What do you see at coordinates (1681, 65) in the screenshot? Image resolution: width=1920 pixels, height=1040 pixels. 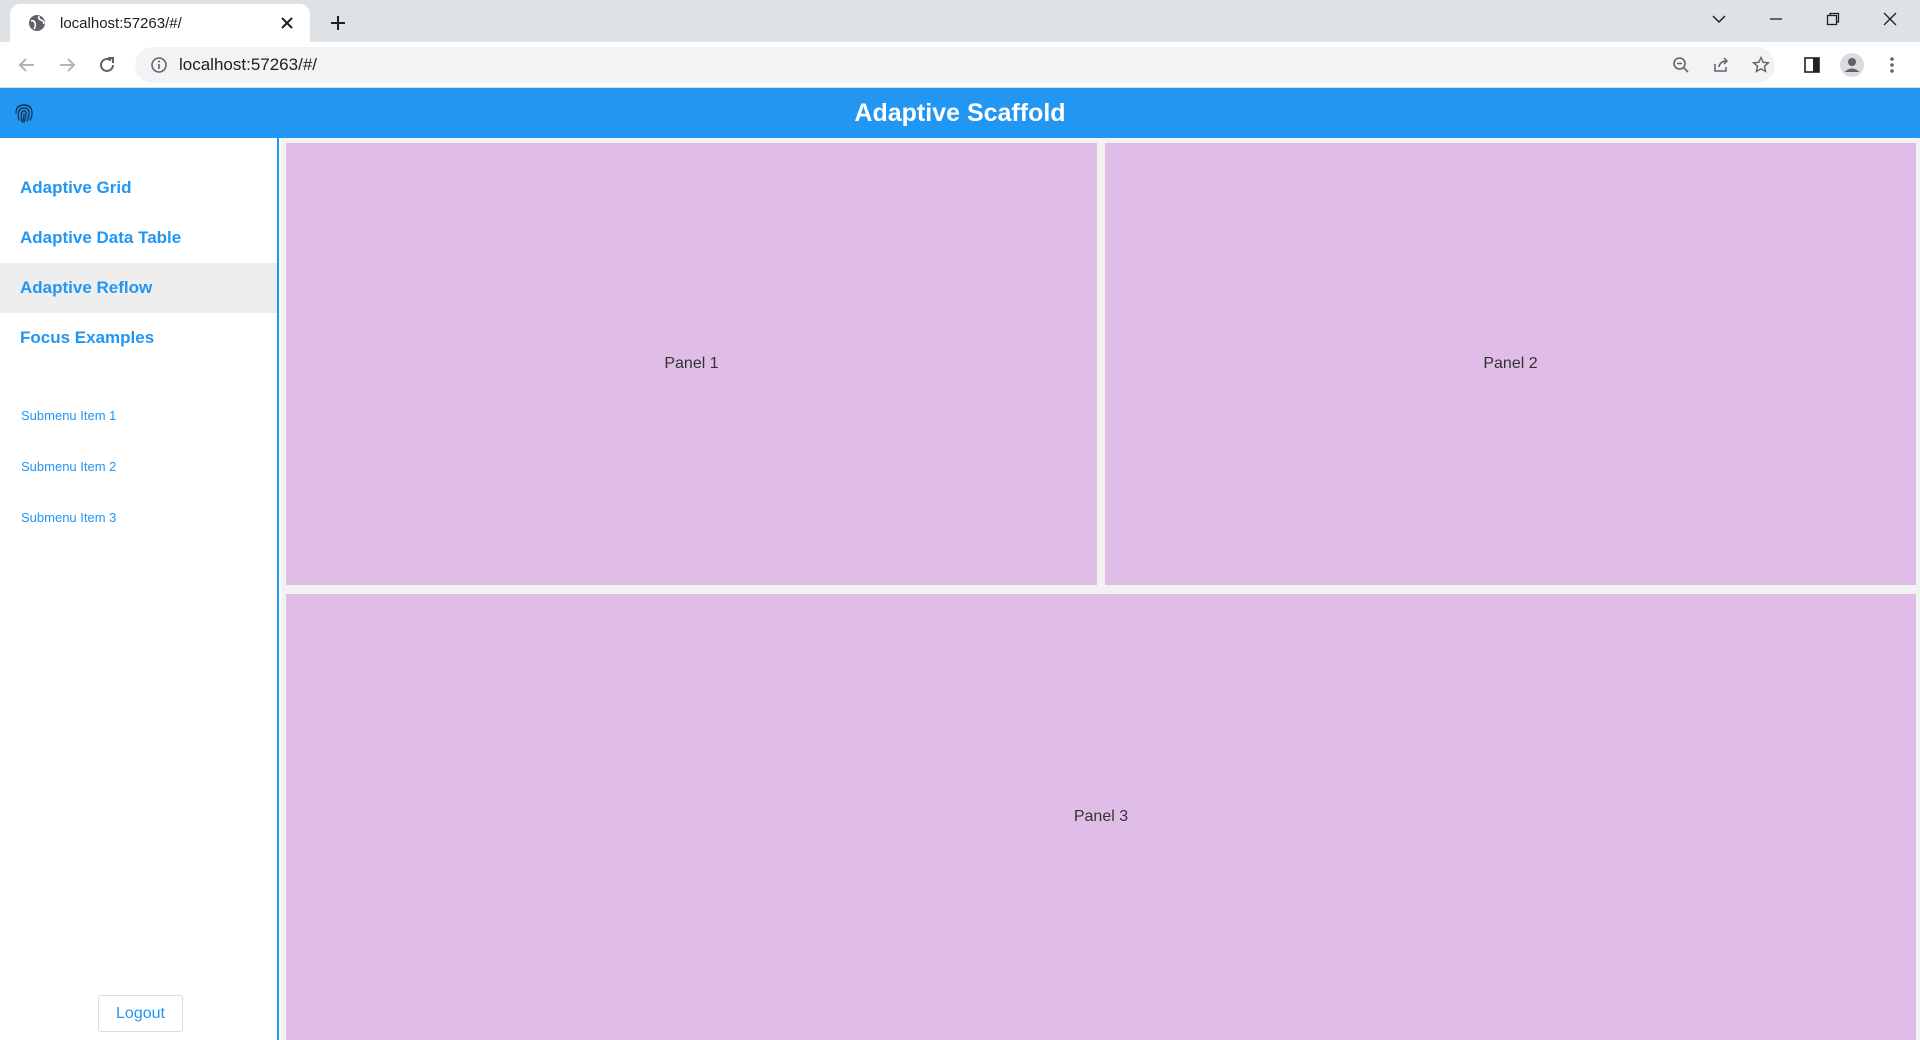 I see `zoom-out-icon` at bounding box center [1681, 65].